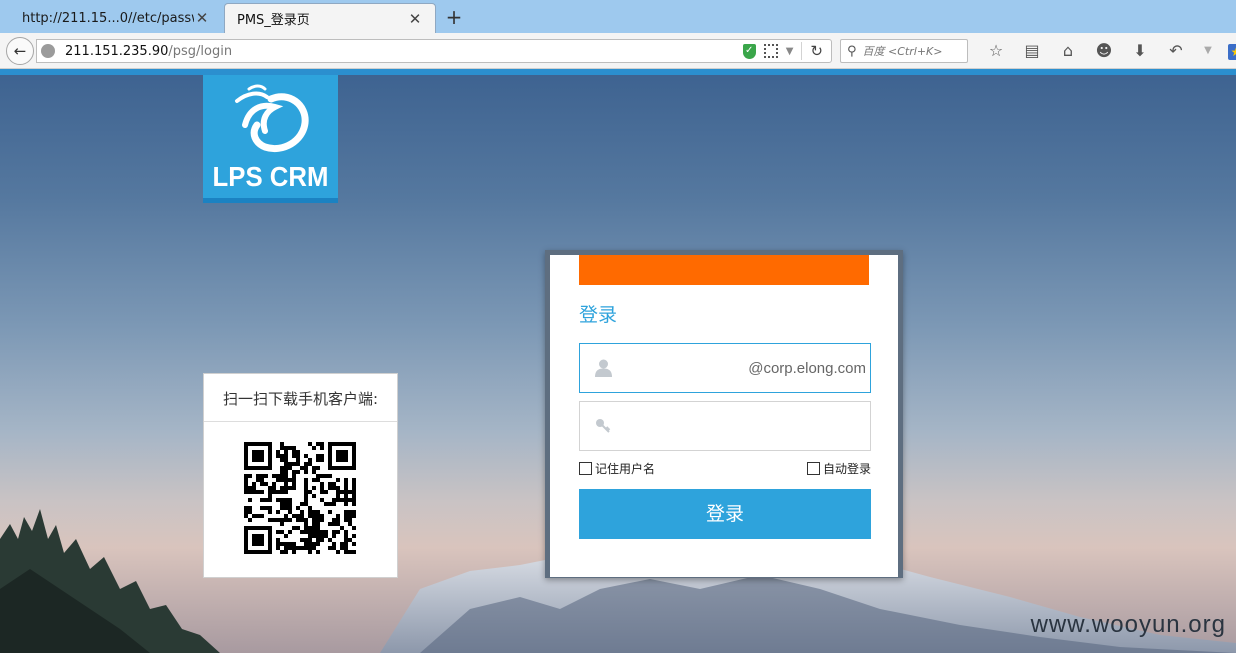 The image size is (1236, 653). Describe the element at coordinates (330, 18) in the screenshot. I see `tab-pms-login: PMS_登录页 ✕` at that location.